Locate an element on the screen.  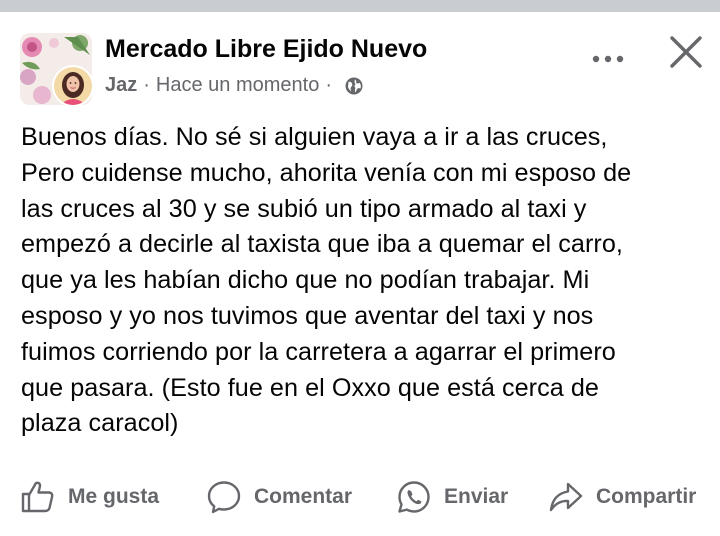
group-name: Mercado Libre Ejido Nuevo is located at coordinates (266, 49).